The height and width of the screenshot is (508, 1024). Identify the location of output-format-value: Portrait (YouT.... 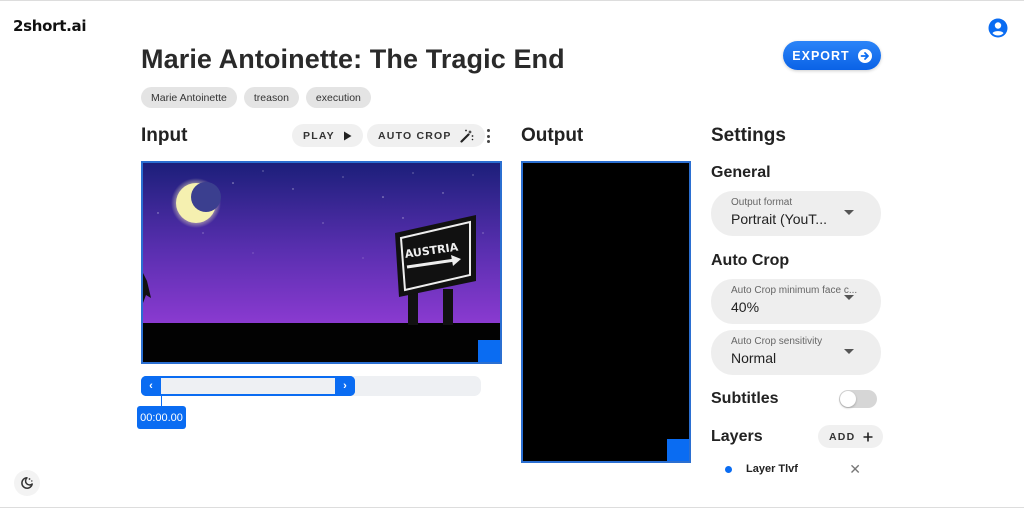
(779, 219).